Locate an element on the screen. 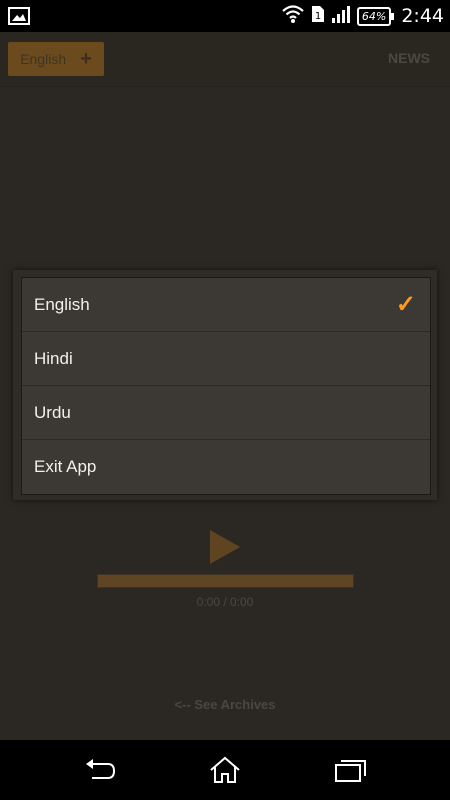 This screenshot has height=800, width=450. home-icon is located at coordinates (225, 770).